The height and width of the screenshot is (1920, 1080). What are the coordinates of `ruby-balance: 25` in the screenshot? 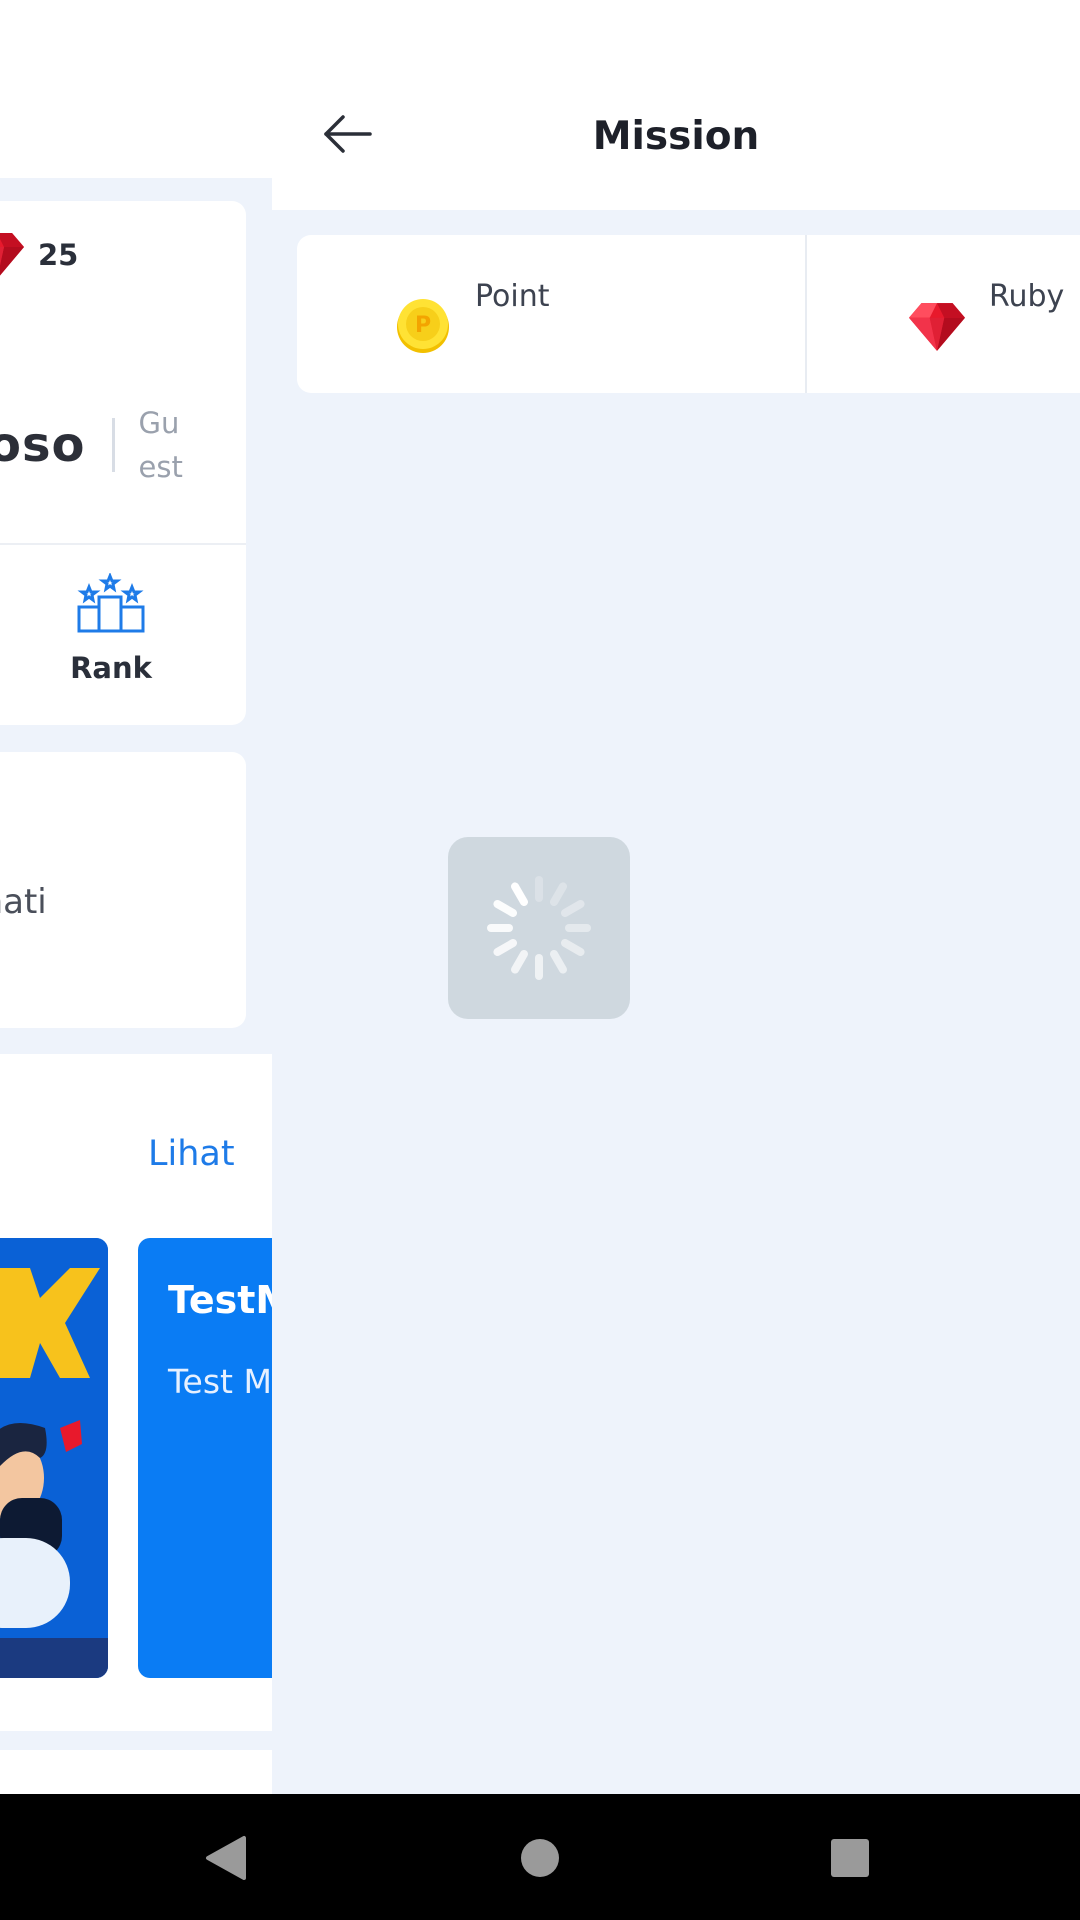 It's located at (39, 255).